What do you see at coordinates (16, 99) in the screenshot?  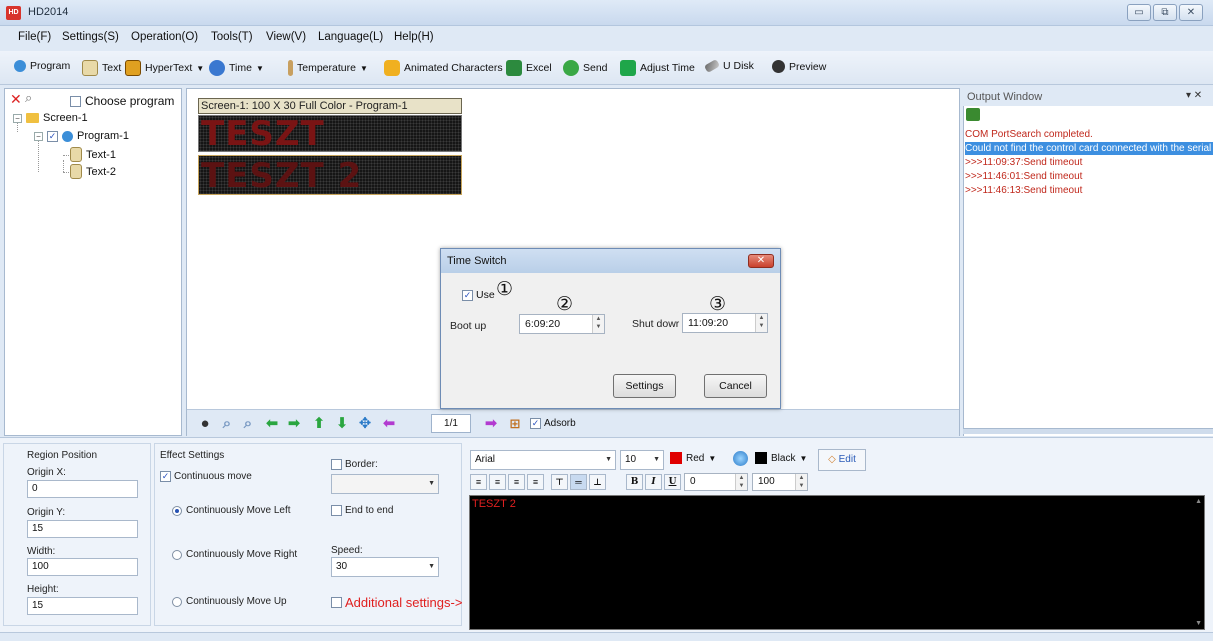 I see `delete-icon: ✕` at bounding box center [16, 99].